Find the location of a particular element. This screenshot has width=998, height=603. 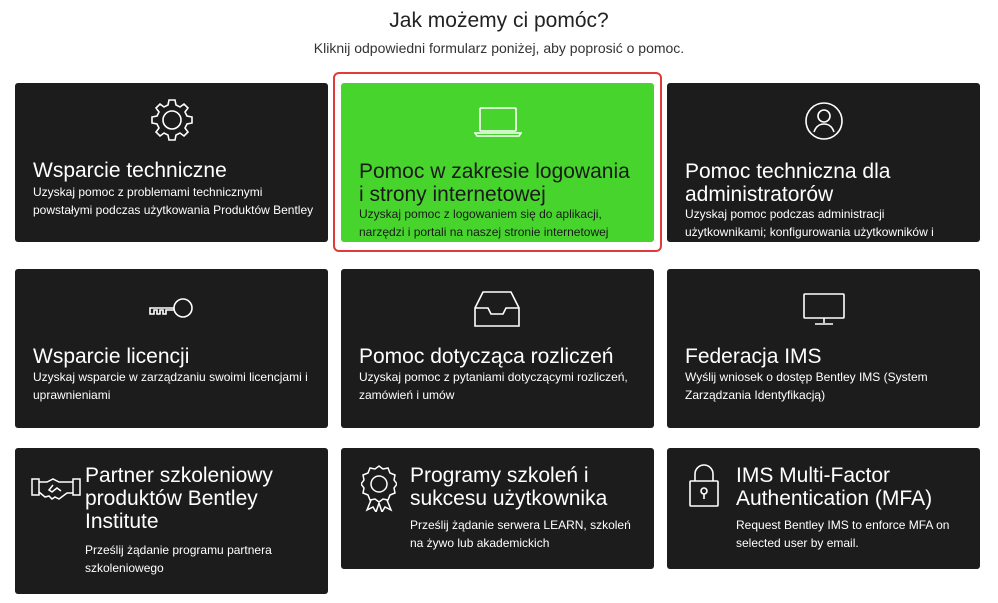

card-title: Federacja IMS is located at coordinates (753, 356).